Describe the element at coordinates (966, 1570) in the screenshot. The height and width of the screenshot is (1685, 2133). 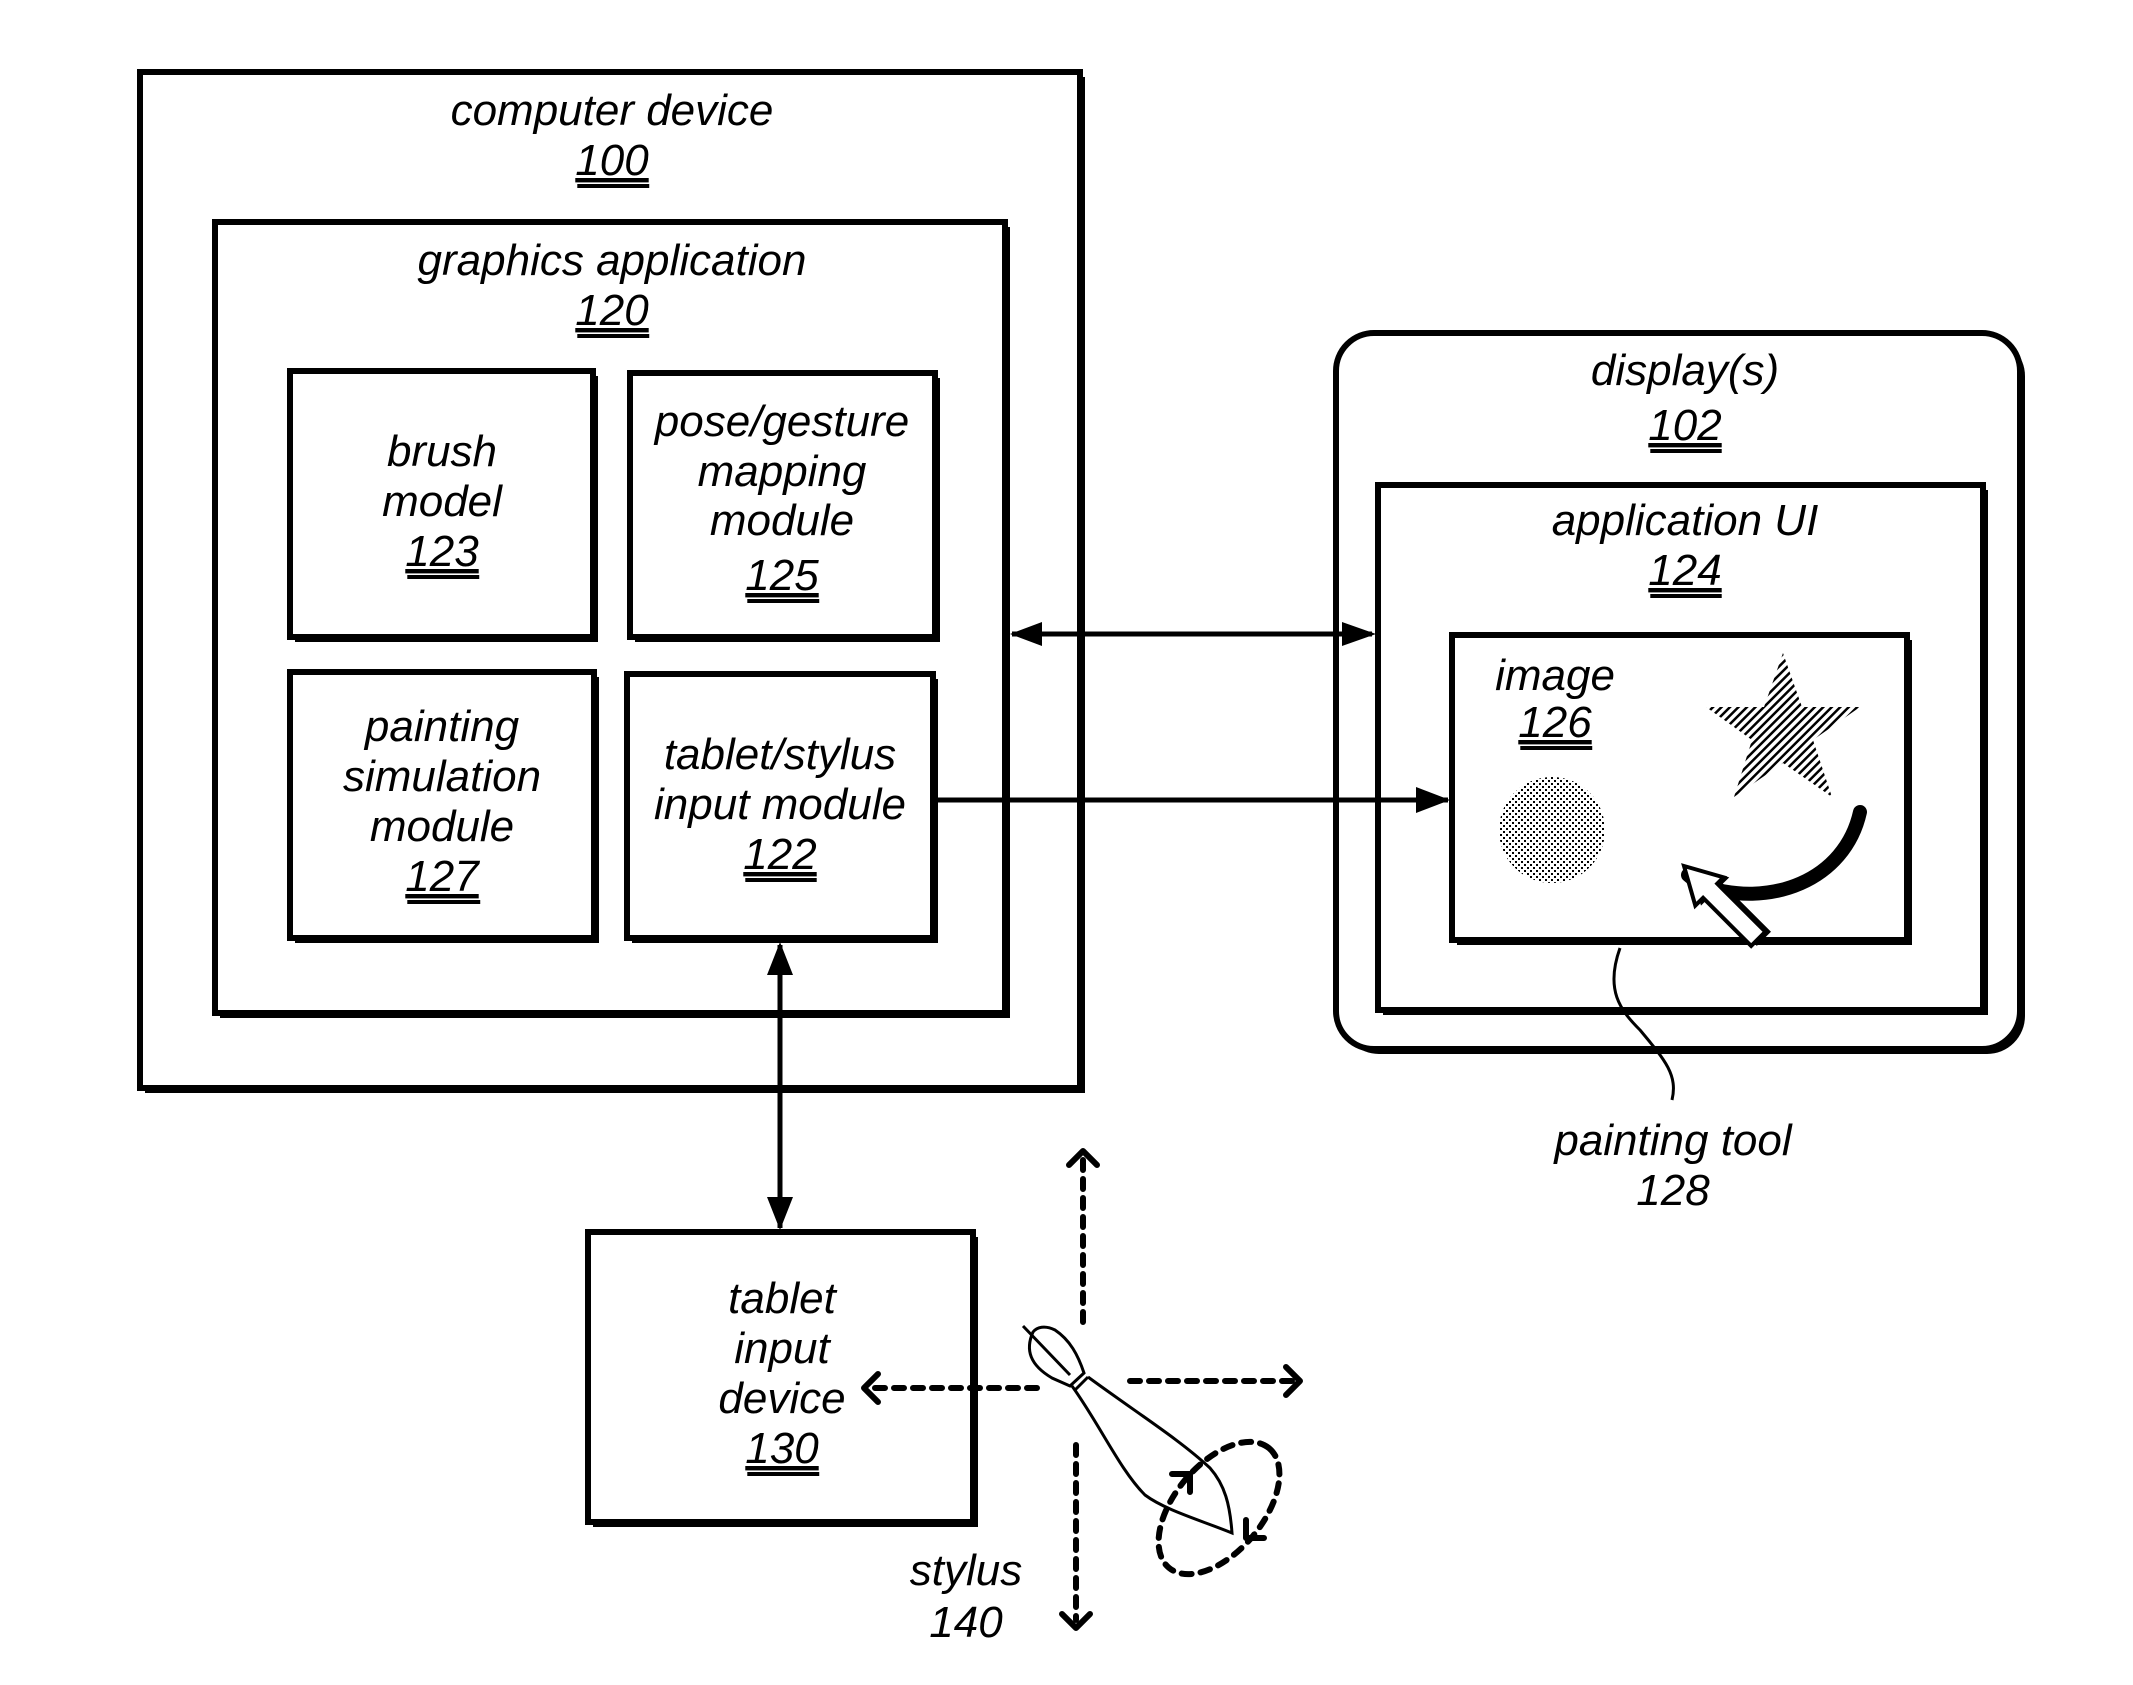
I see `stylus-label: stylus` at that location.